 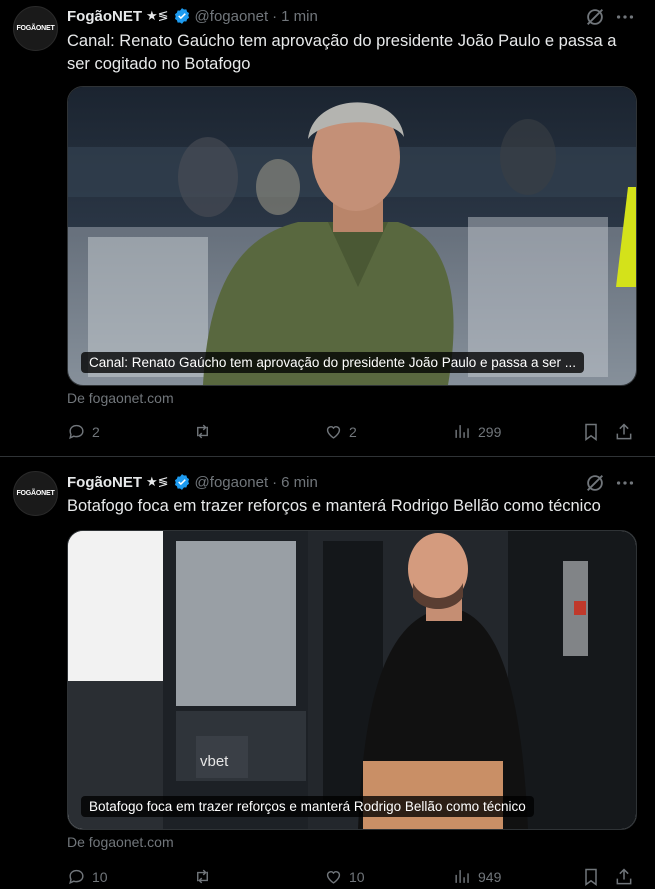 I want to click on like-count: 2, so click(x=353, y=431).